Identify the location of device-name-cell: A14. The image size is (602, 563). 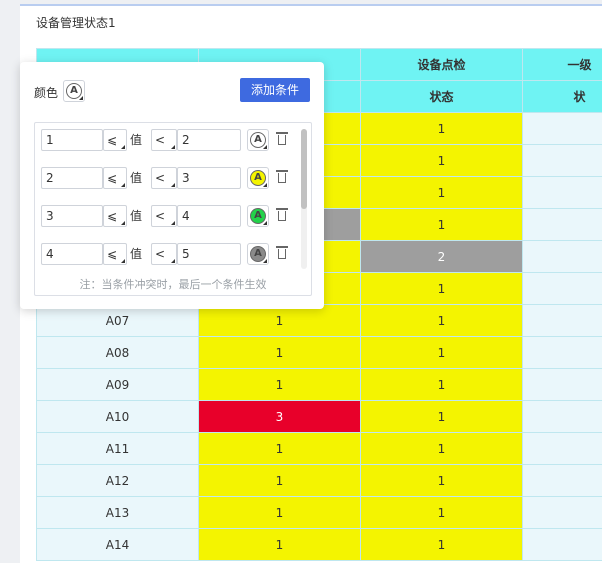
(118, 545).